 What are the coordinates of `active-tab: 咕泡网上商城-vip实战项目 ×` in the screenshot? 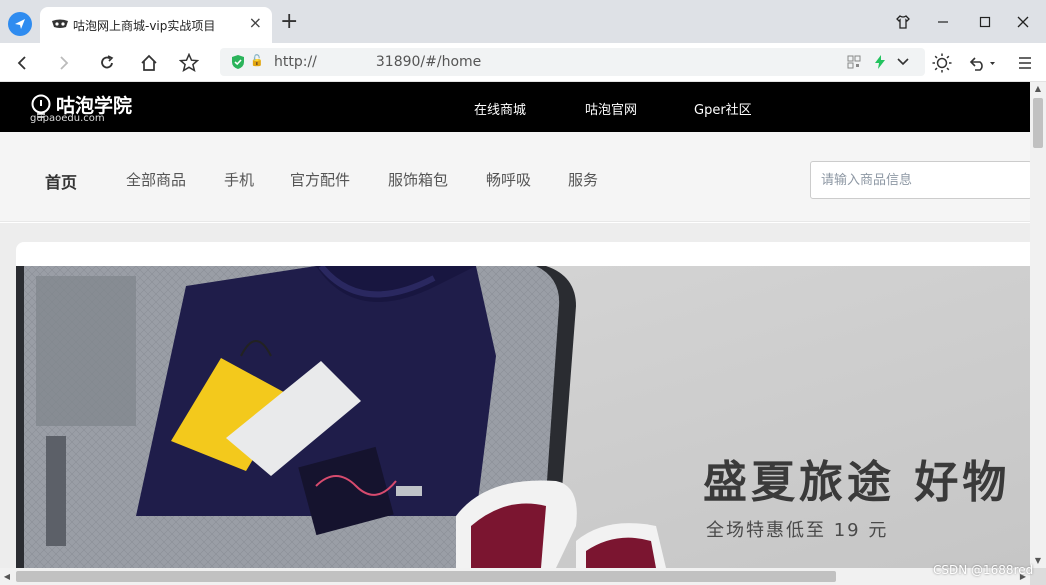 It's located at (156, 25).